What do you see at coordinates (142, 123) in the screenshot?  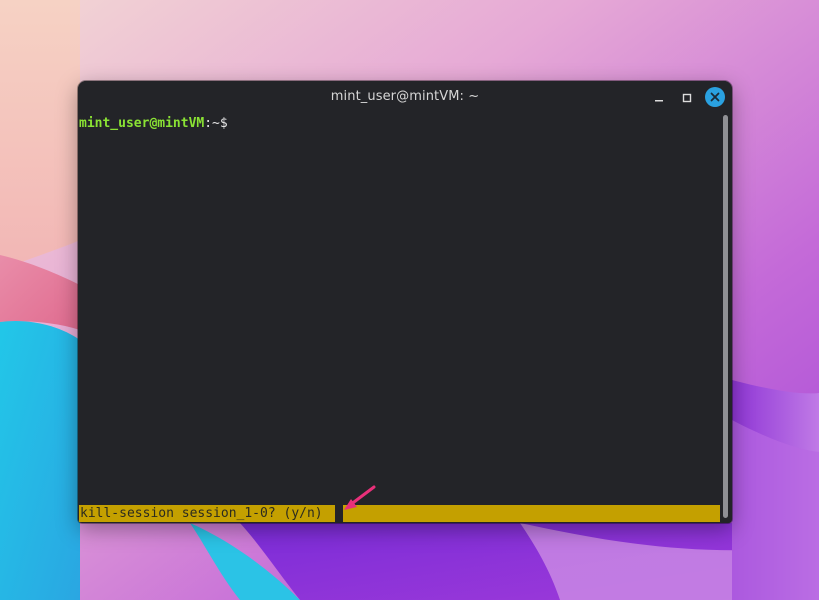 I see `prompt-user-host: mint_user@mintVM` at bounding box center [142, 123].